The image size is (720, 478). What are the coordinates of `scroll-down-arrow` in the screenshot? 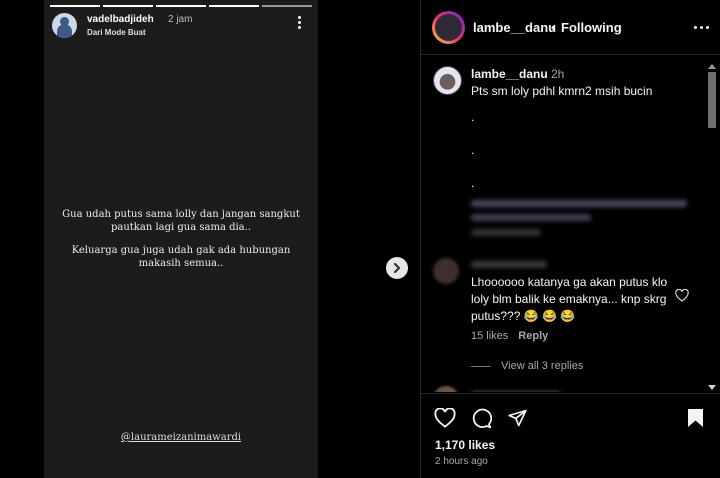 It's located at (712, 387).